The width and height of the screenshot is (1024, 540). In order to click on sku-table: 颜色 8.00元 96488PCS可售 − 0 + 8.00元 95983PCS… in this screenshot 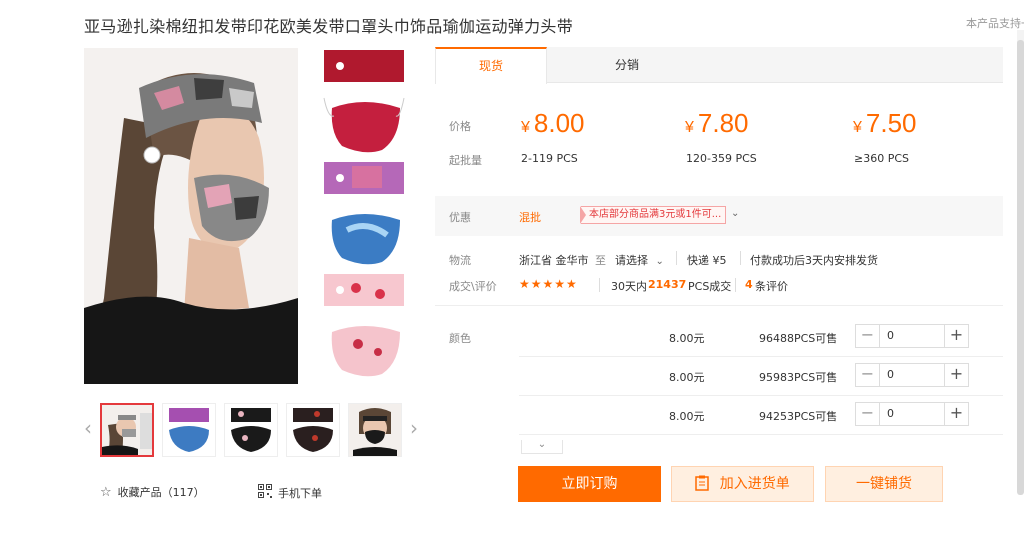, I will do `click(719, 383)`.